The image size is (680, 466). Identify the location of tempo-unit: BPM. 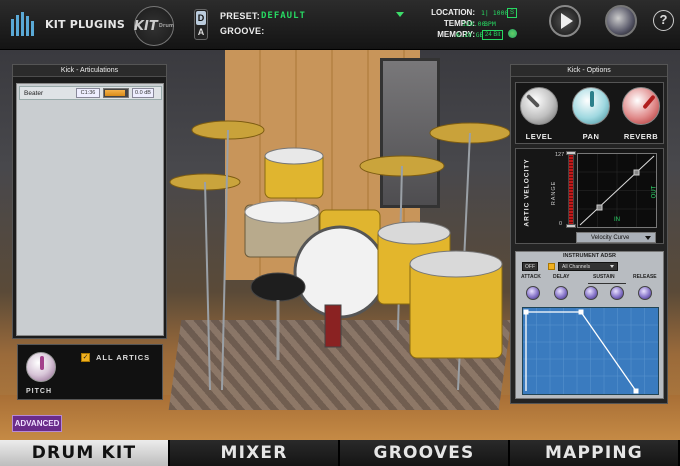
(490, 24).